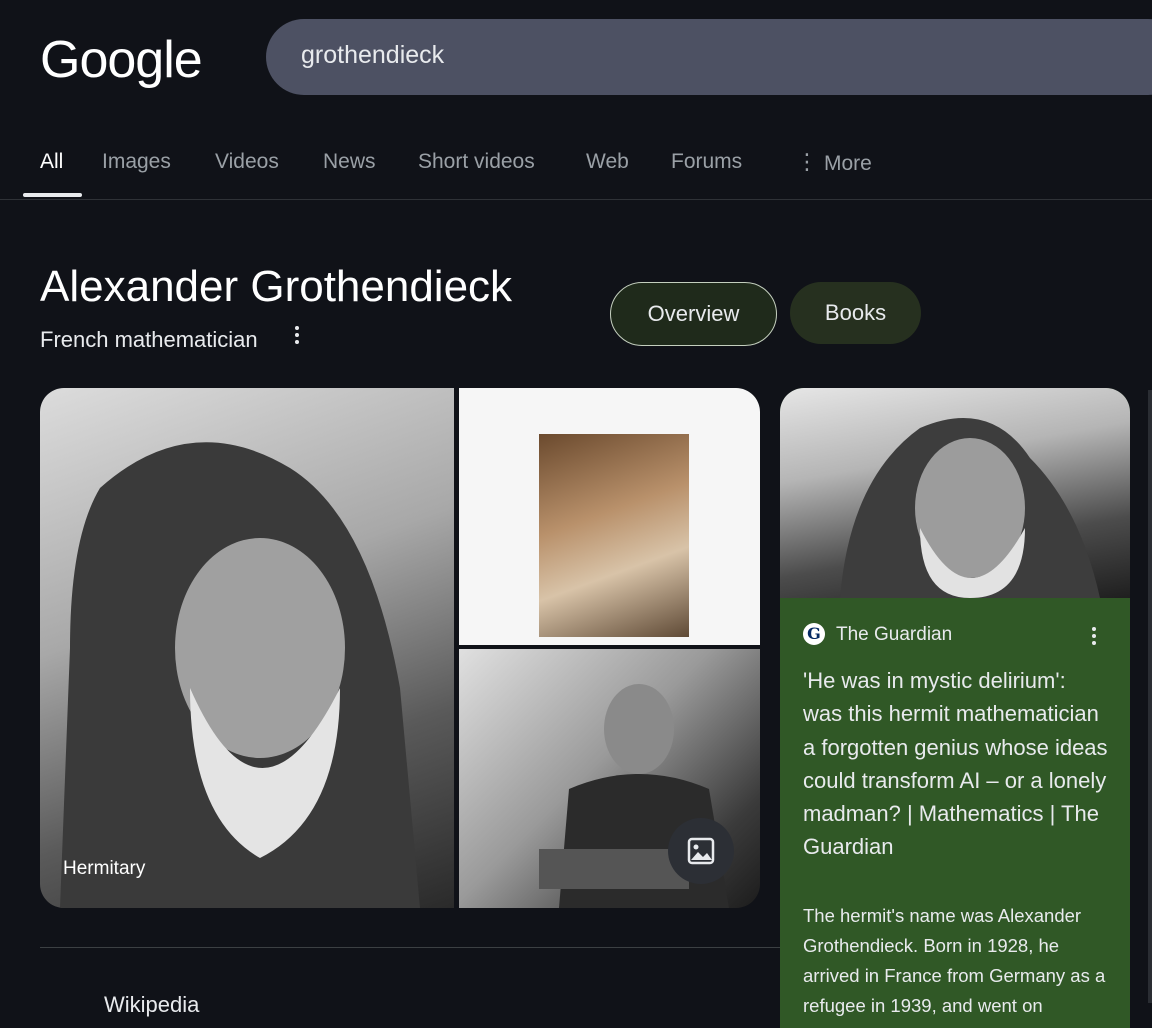 This screenshot has width=1152, height=1028. What do you see at coordinates (709, 57) in the screenshot?
I see `search-box: grothendieck` at bounding box center [709, 57].